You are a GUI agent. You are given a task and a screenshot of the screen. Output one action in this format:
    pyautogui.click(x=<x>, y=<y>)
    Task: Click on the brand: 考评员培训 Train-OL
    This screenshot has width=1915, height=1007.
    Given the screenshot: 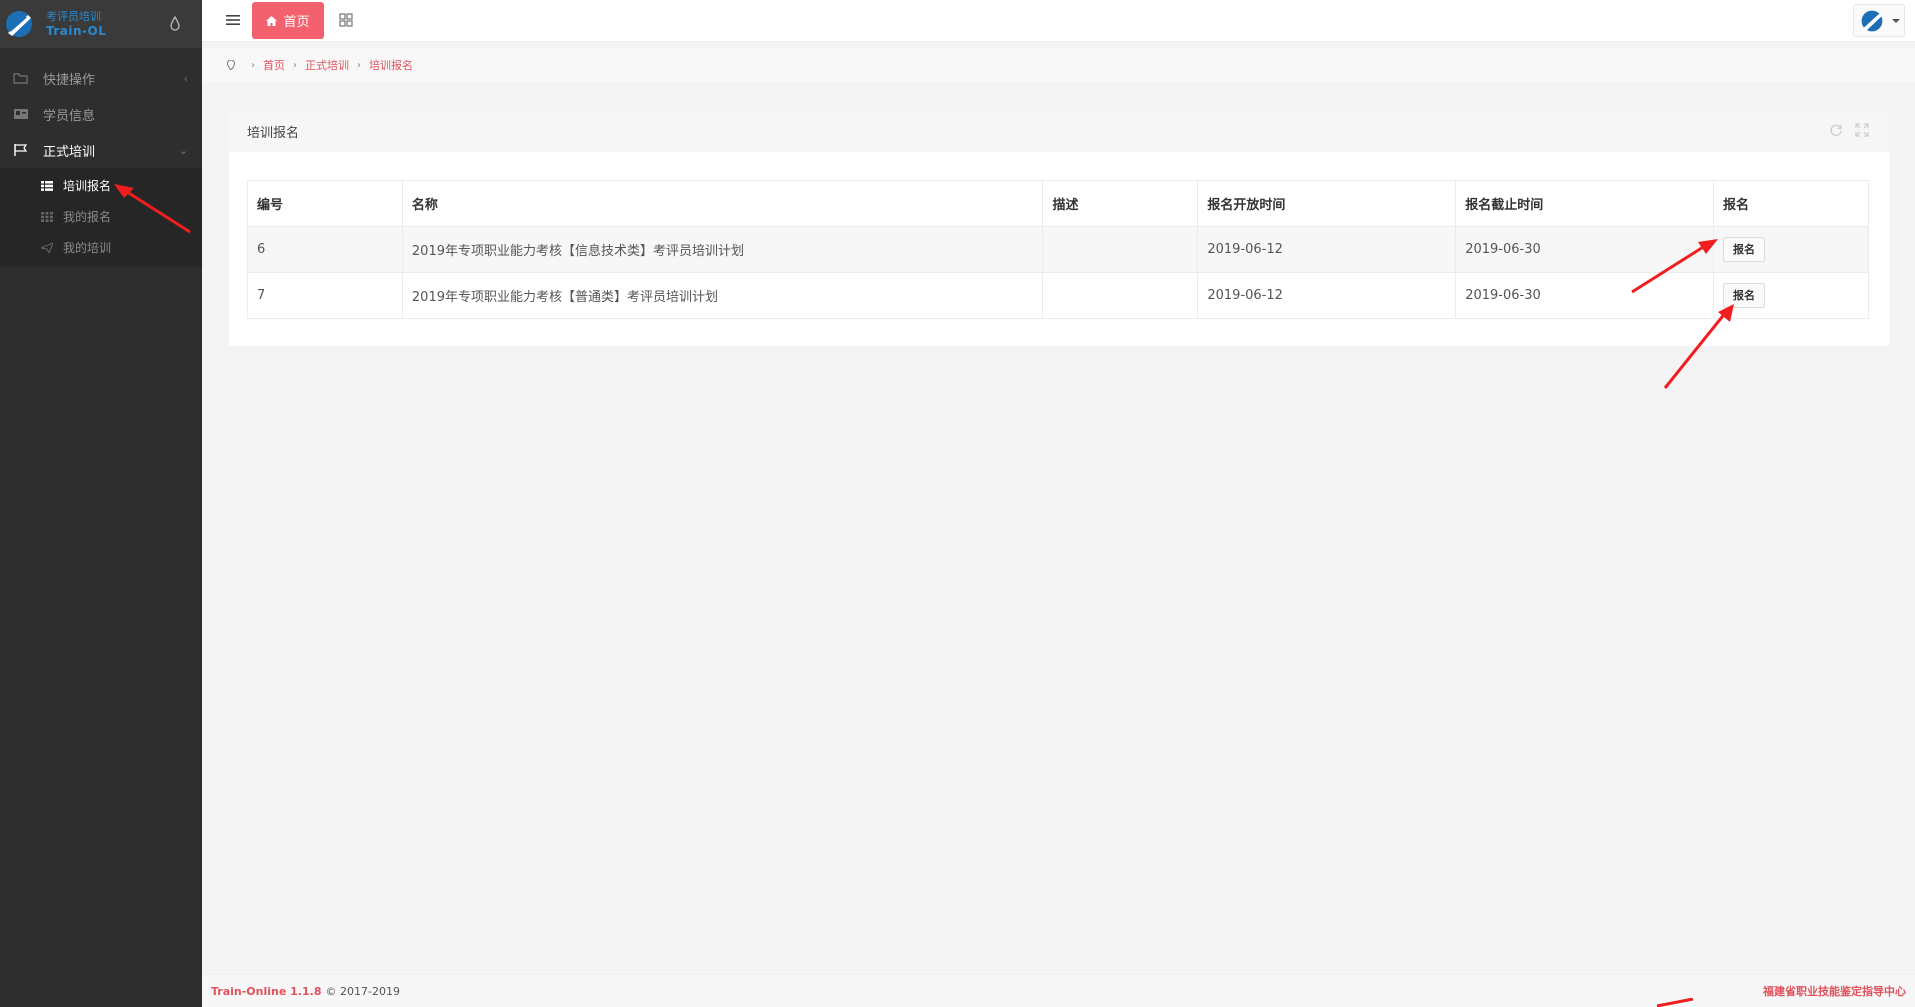 What is the action you would take?
    pyautogui.click(x=101, y=24)
    